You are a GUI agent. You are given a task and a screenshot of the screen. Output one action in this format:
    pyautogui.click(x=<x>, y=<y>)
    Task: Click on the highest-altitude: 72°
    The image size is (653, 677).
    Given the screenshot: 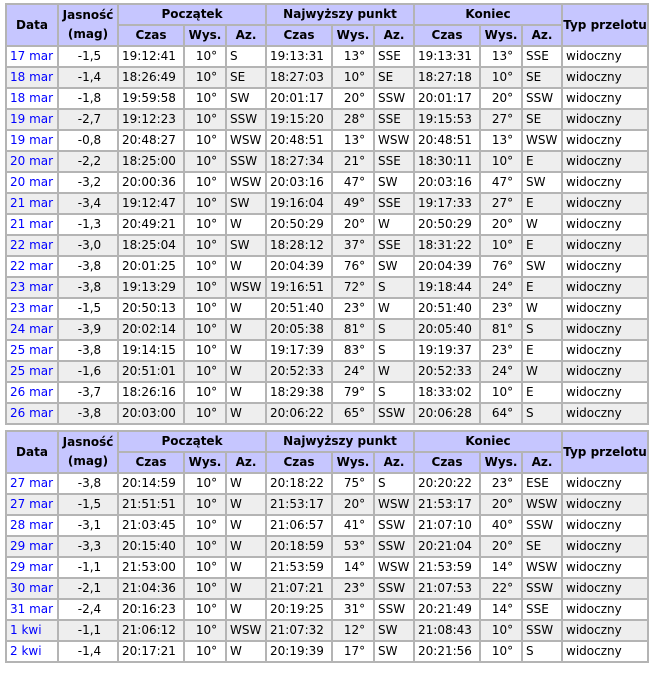 What is the action you would take?
    pyautogui.click(x=353, y=287)
    